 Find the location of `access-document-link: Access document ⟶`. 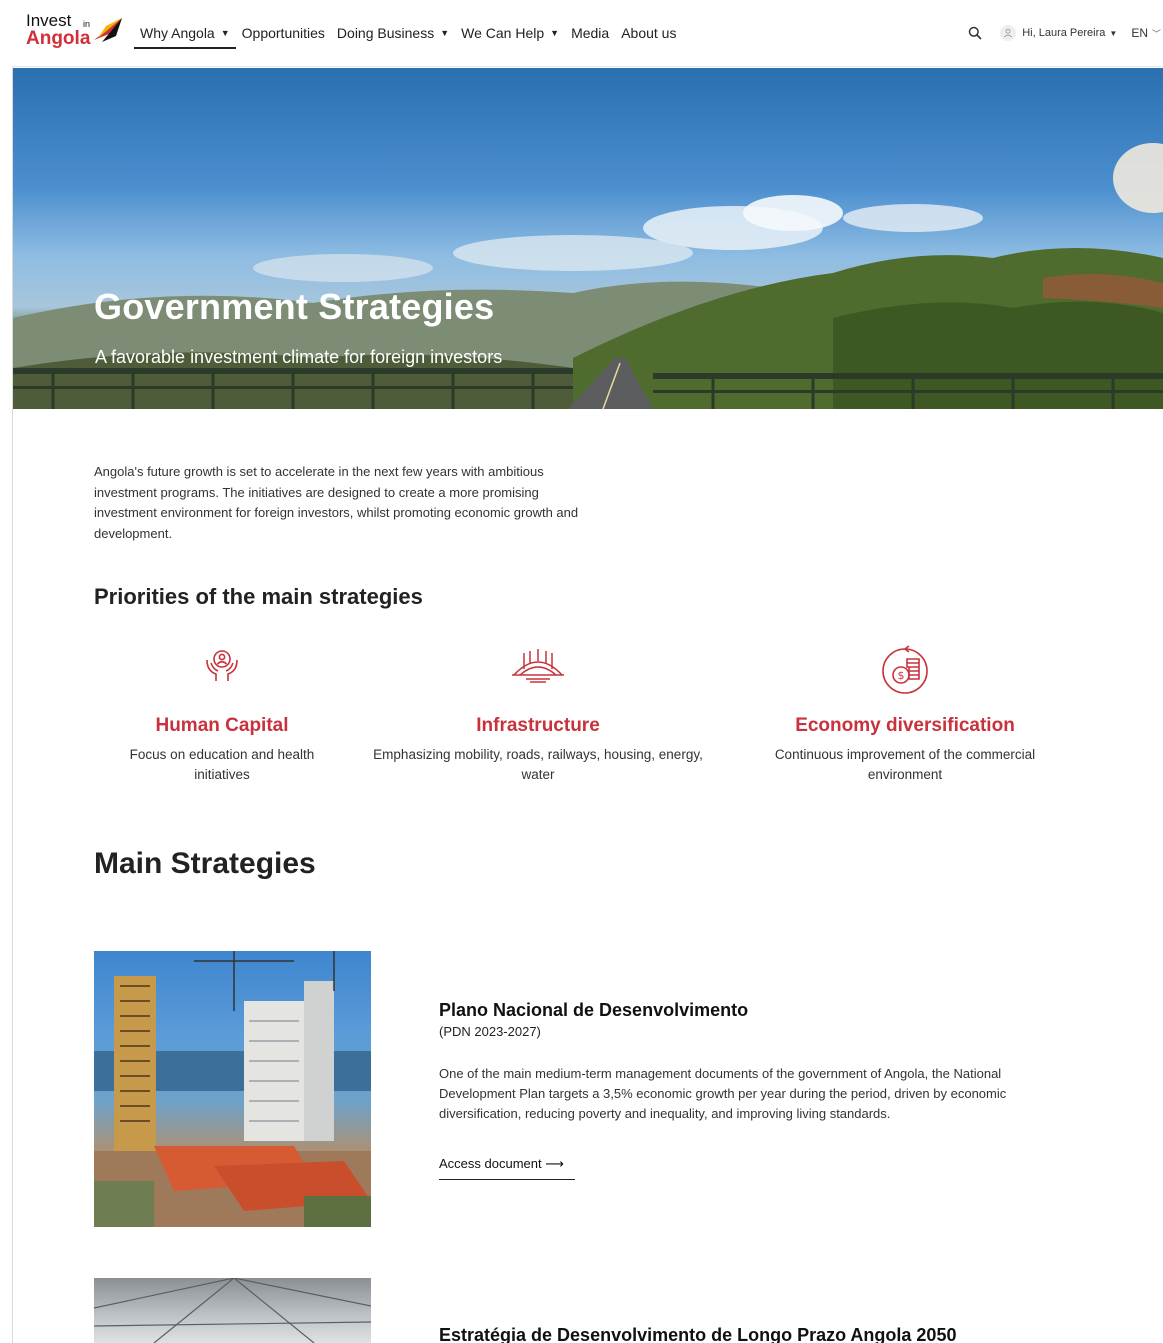

access-document-link: Access document ⟶ is located at coordinates (507, 1168).